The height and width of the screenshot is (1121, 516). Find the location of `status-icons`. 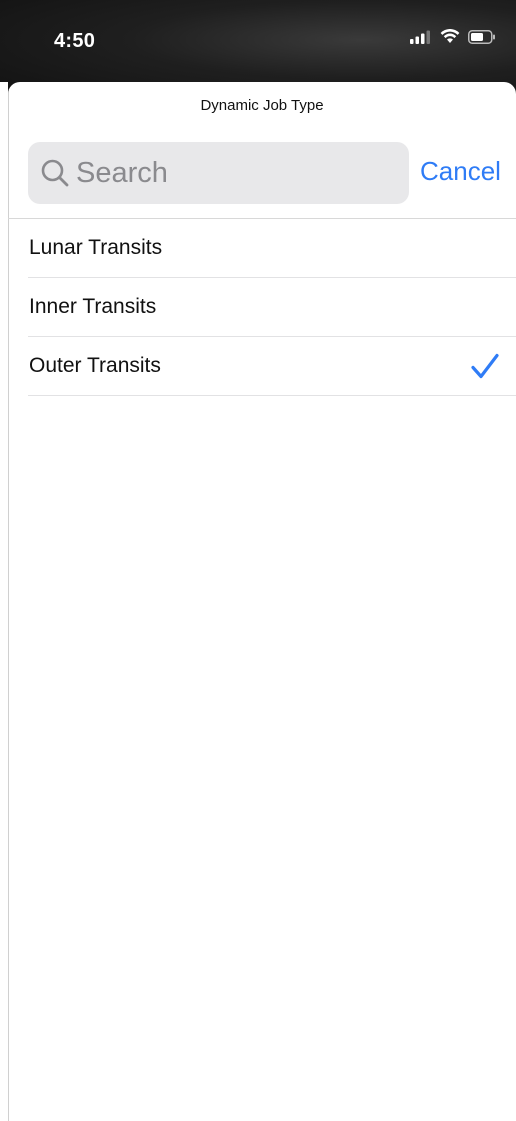

status-icons is located at coordinates (453, 38).